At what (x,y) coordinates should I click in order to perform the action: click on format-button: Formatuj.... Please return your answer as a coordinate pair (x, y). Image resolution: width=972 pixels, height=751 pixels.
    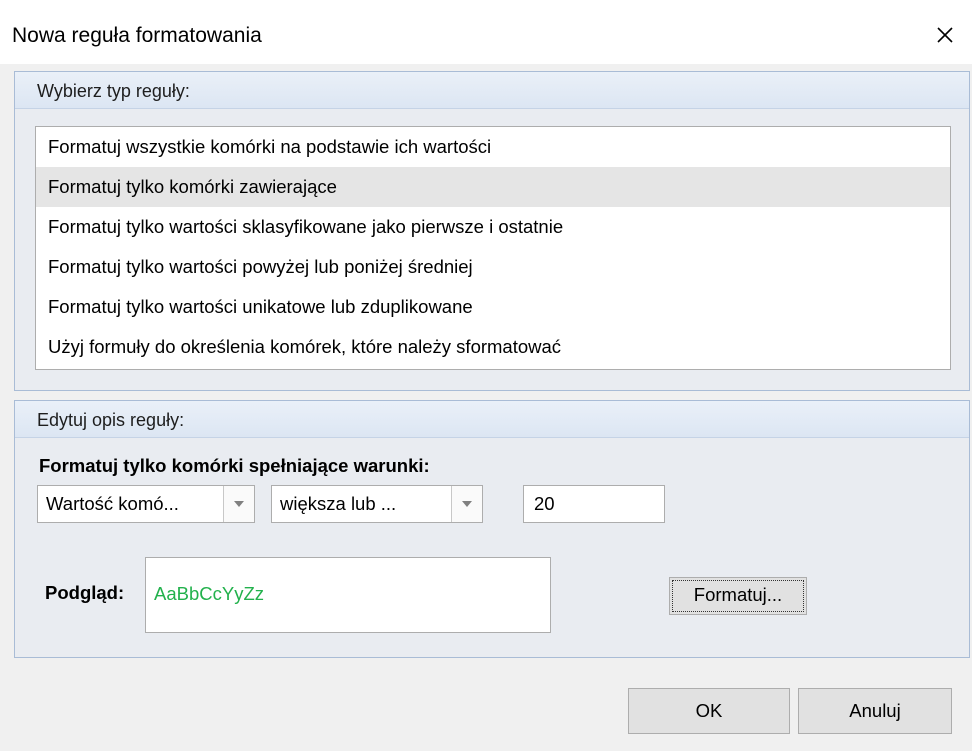
    Looking at the image, I should click on (738, 596).